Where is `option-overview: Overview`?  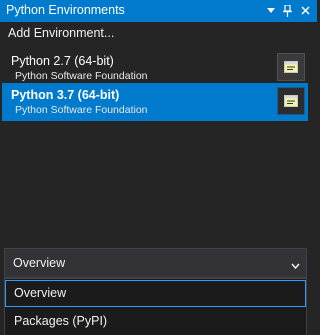 option-overview: Overview is located at coordinates (155, 293).